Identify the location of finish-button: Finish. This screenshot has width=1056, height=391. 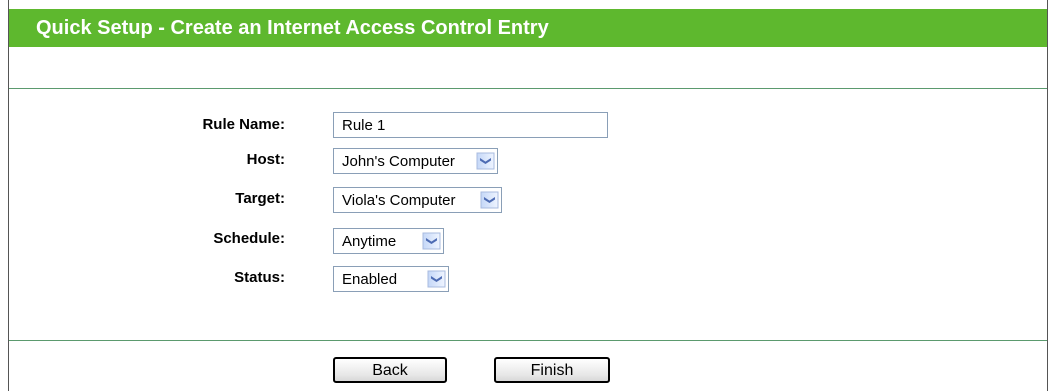
(552, 370).